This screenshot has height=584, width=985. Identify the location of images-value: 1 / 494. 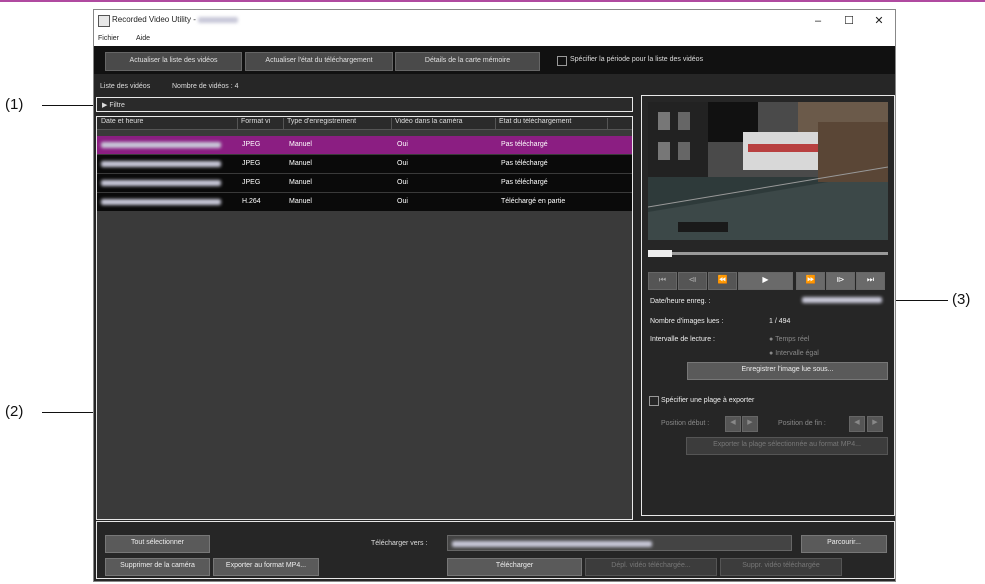
(780, 321).